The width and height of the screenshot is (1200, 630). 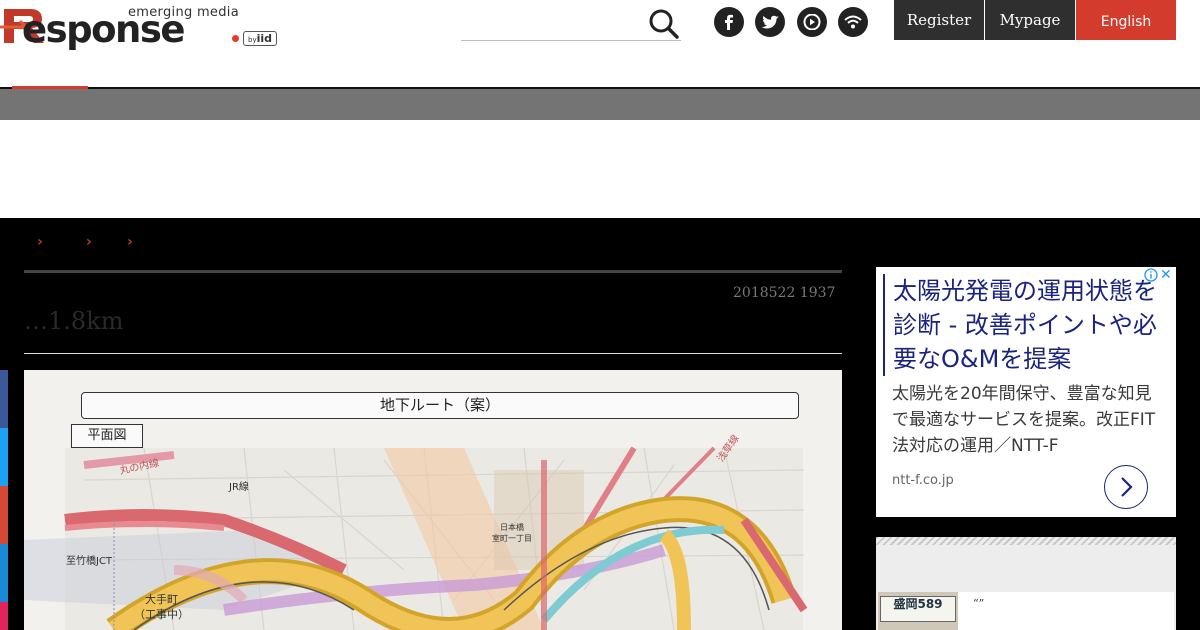 I want to click on english-button: English, so click(x=1126, y=20).